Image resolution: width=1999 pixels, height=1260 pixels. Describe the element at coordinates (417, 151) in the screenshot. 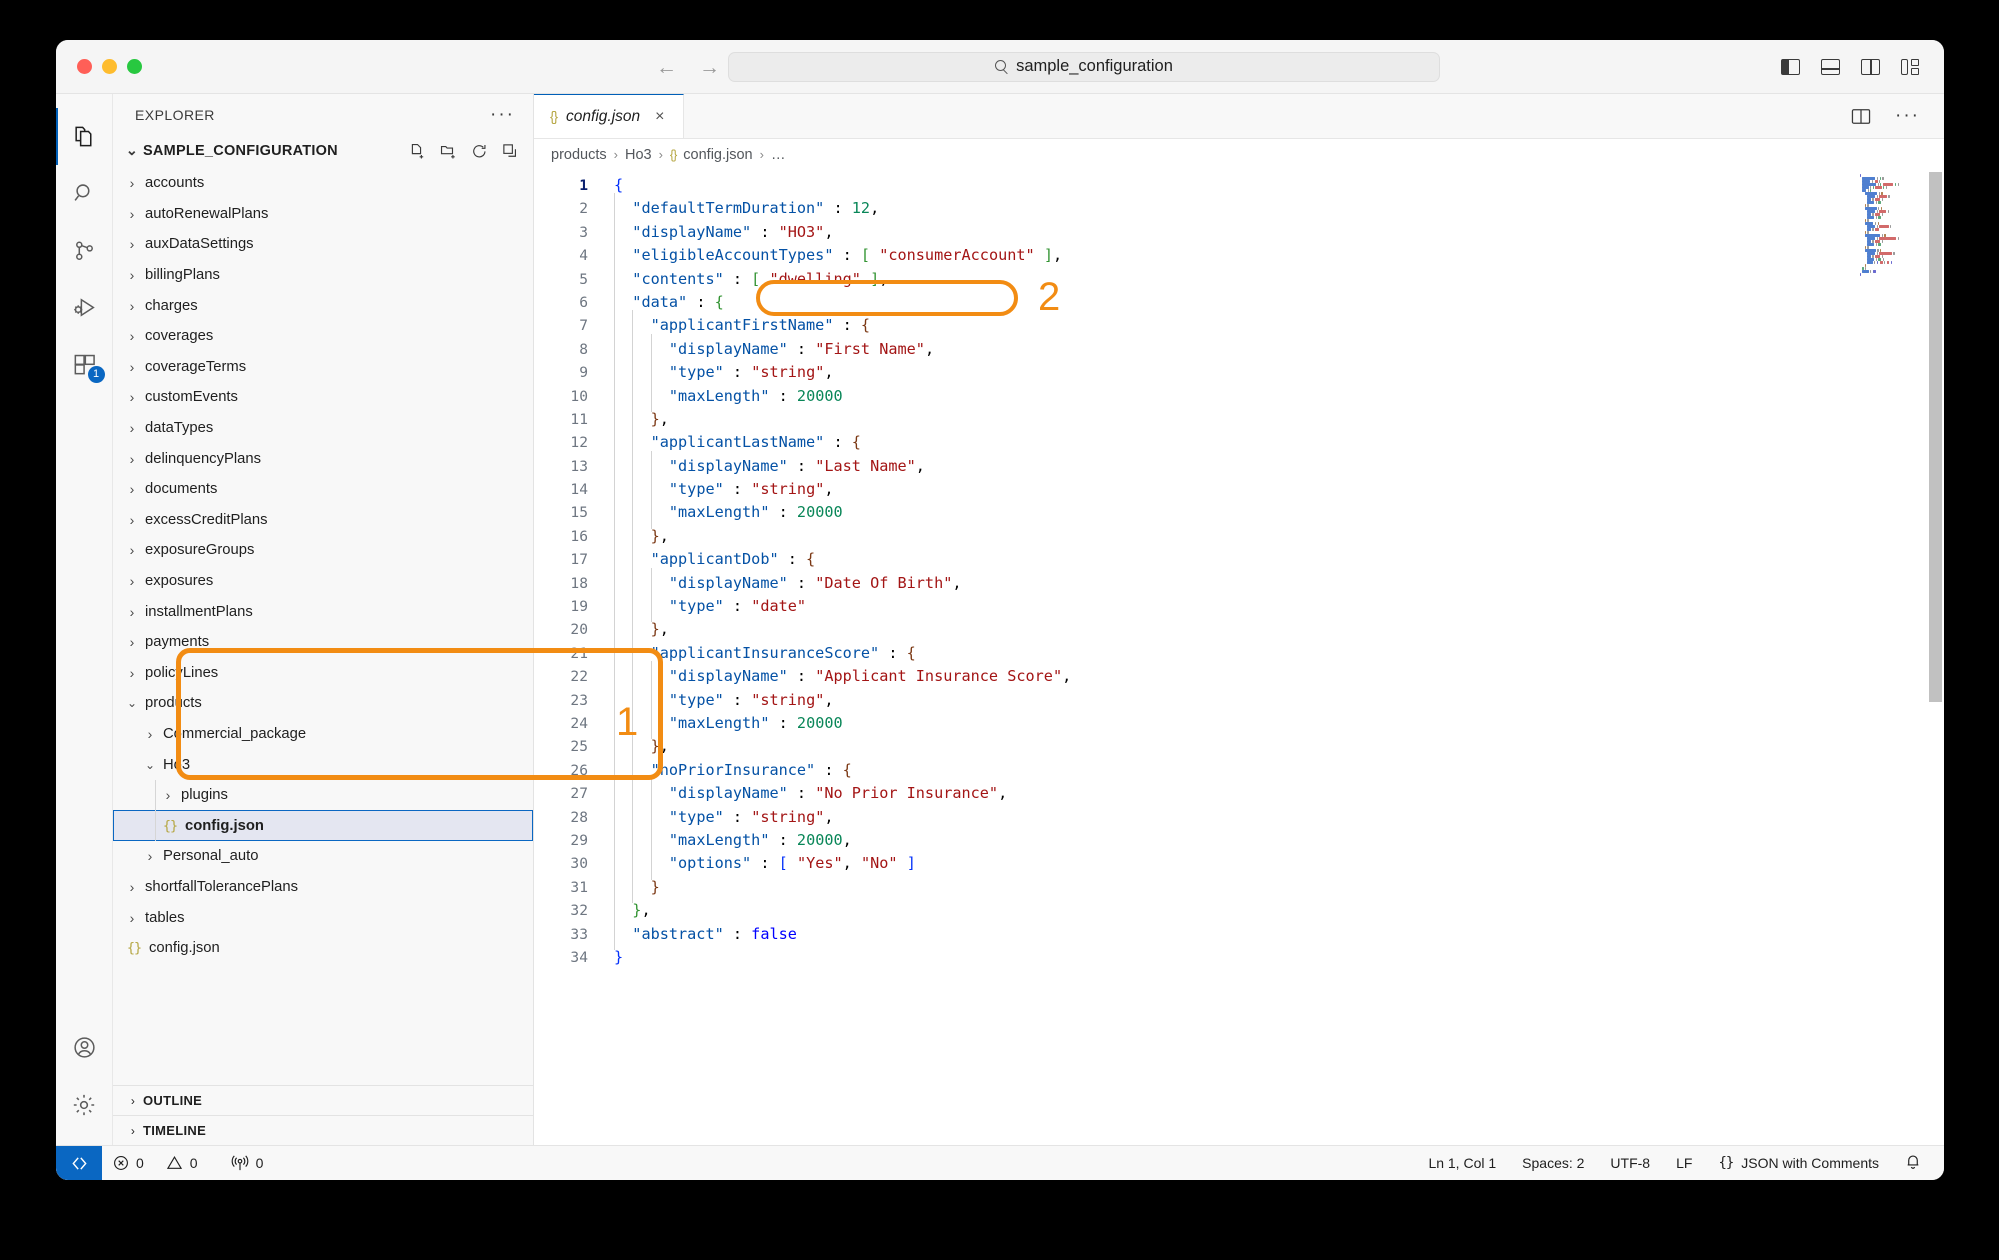

I see `new-file-icon` at that location.